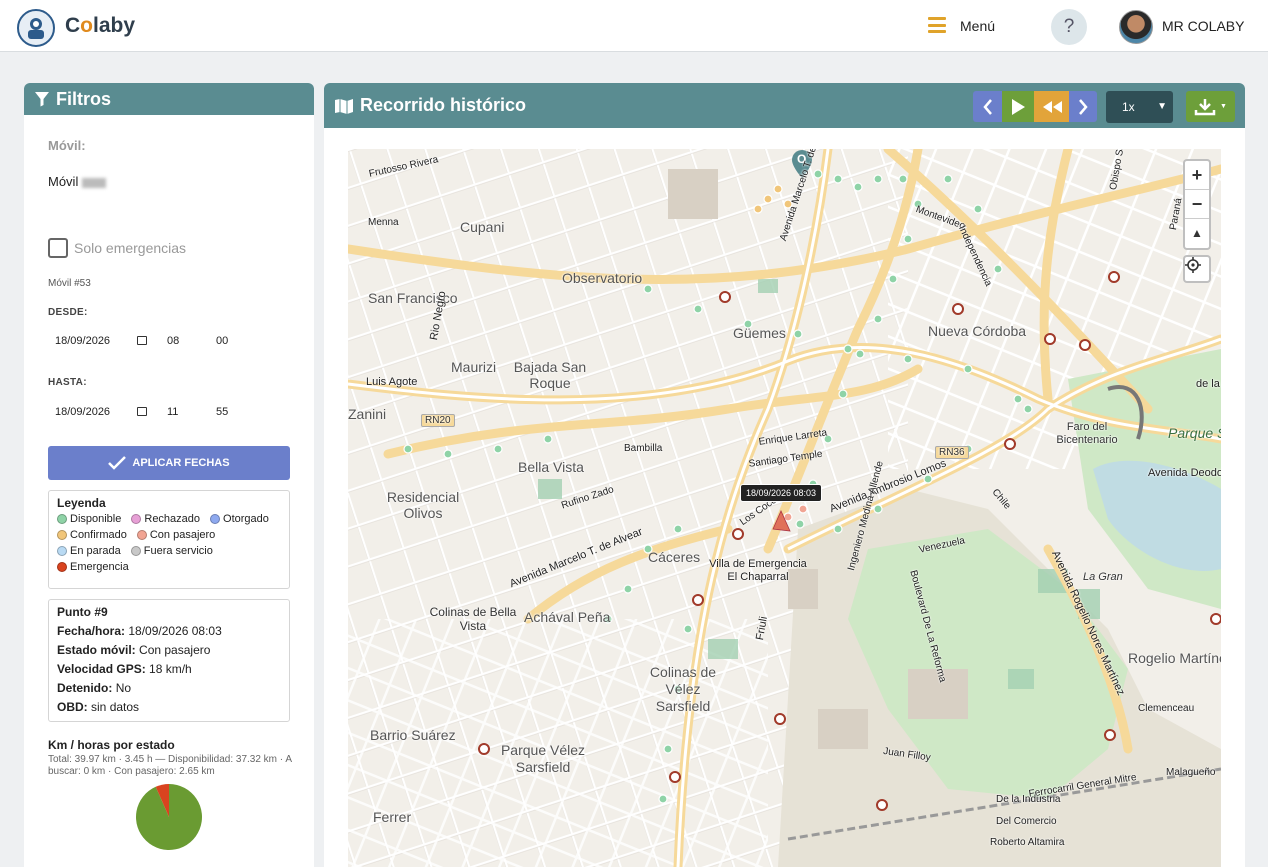  I want to click on legend-item: Fuera servicio, so click(171, 551).